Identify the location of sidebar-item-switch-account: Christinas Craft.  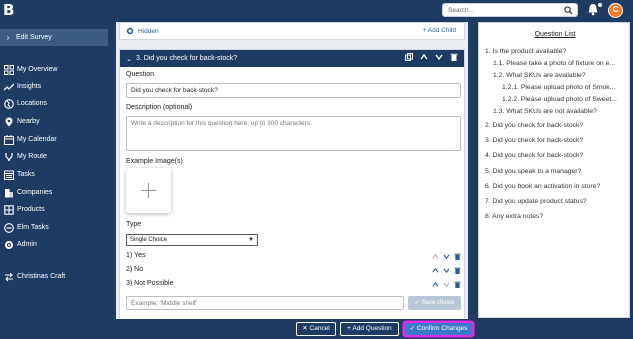
(54, 276).